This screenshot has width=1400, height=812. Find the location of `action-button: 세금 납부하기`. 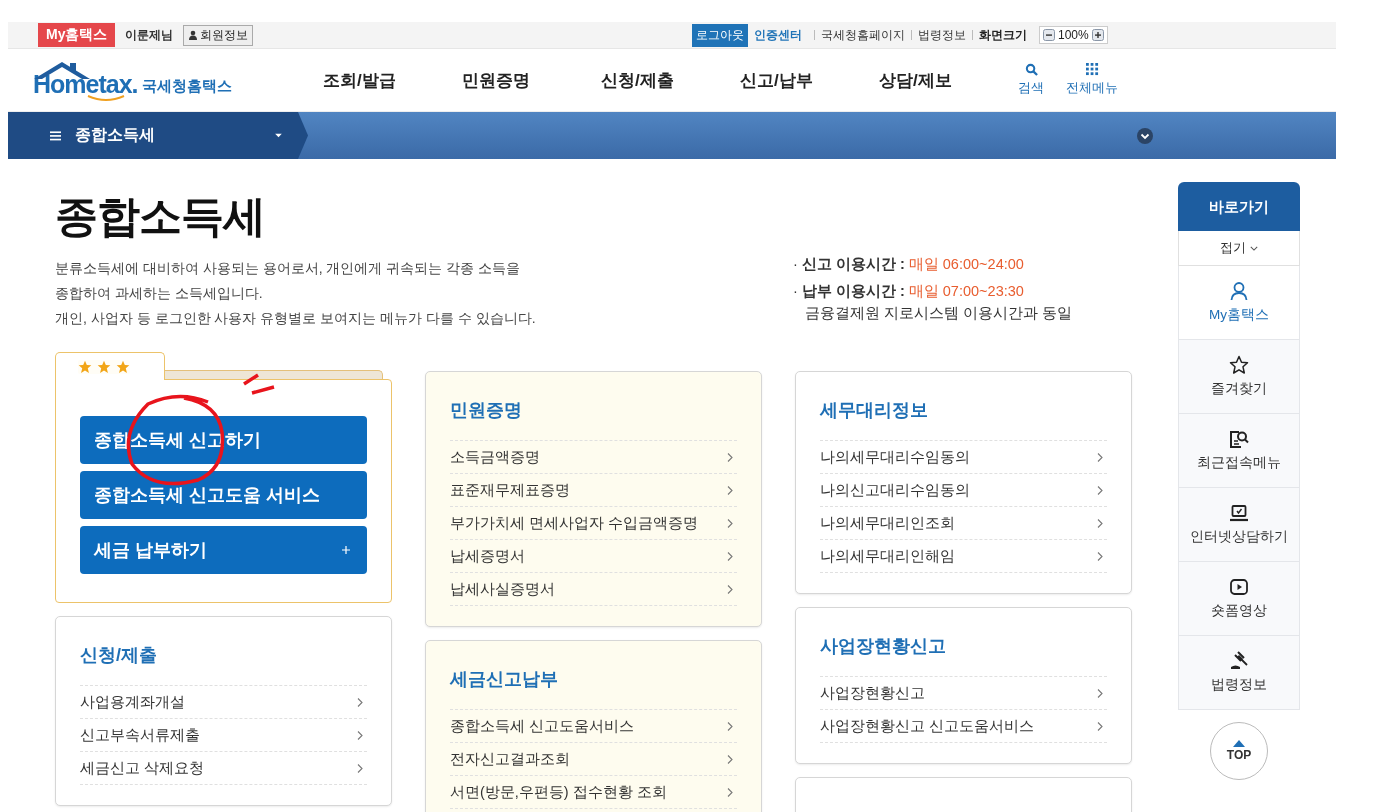

action-button: 세금 납부하기 is located at coordinates (223, 550).